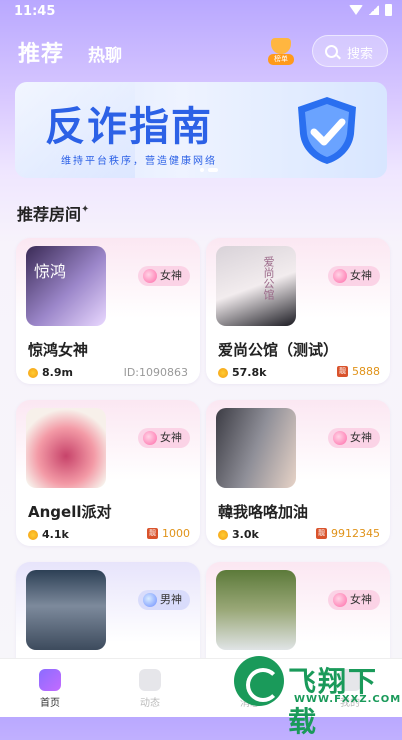  I want to click on room-cover: 惊鸿, so click(66, 286).